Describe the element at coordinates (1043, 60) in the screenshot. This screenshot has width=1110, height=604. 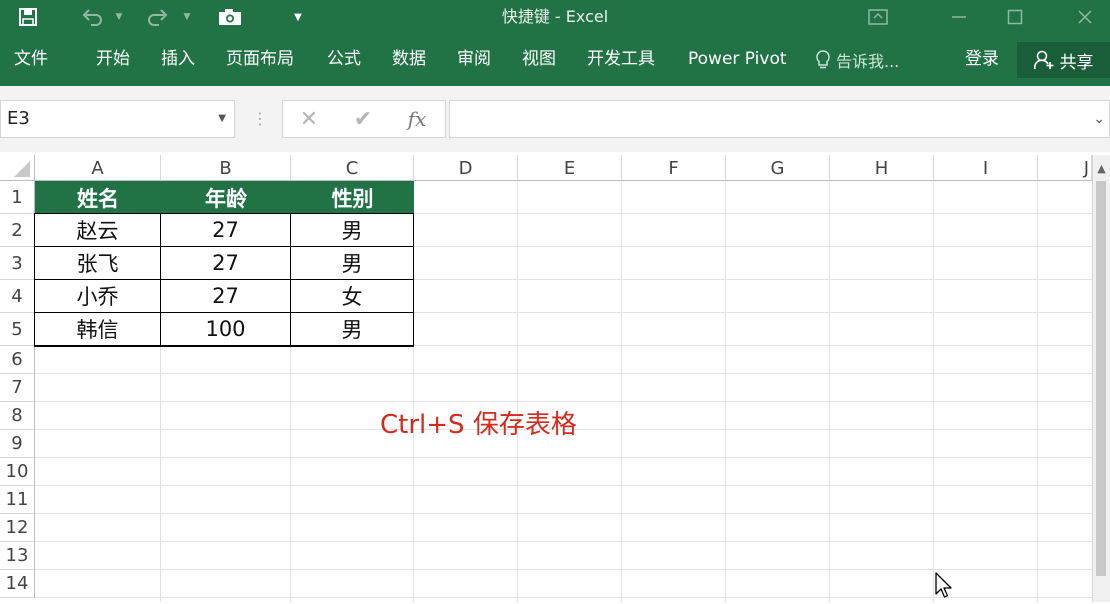
I see `user-icon` at that location.